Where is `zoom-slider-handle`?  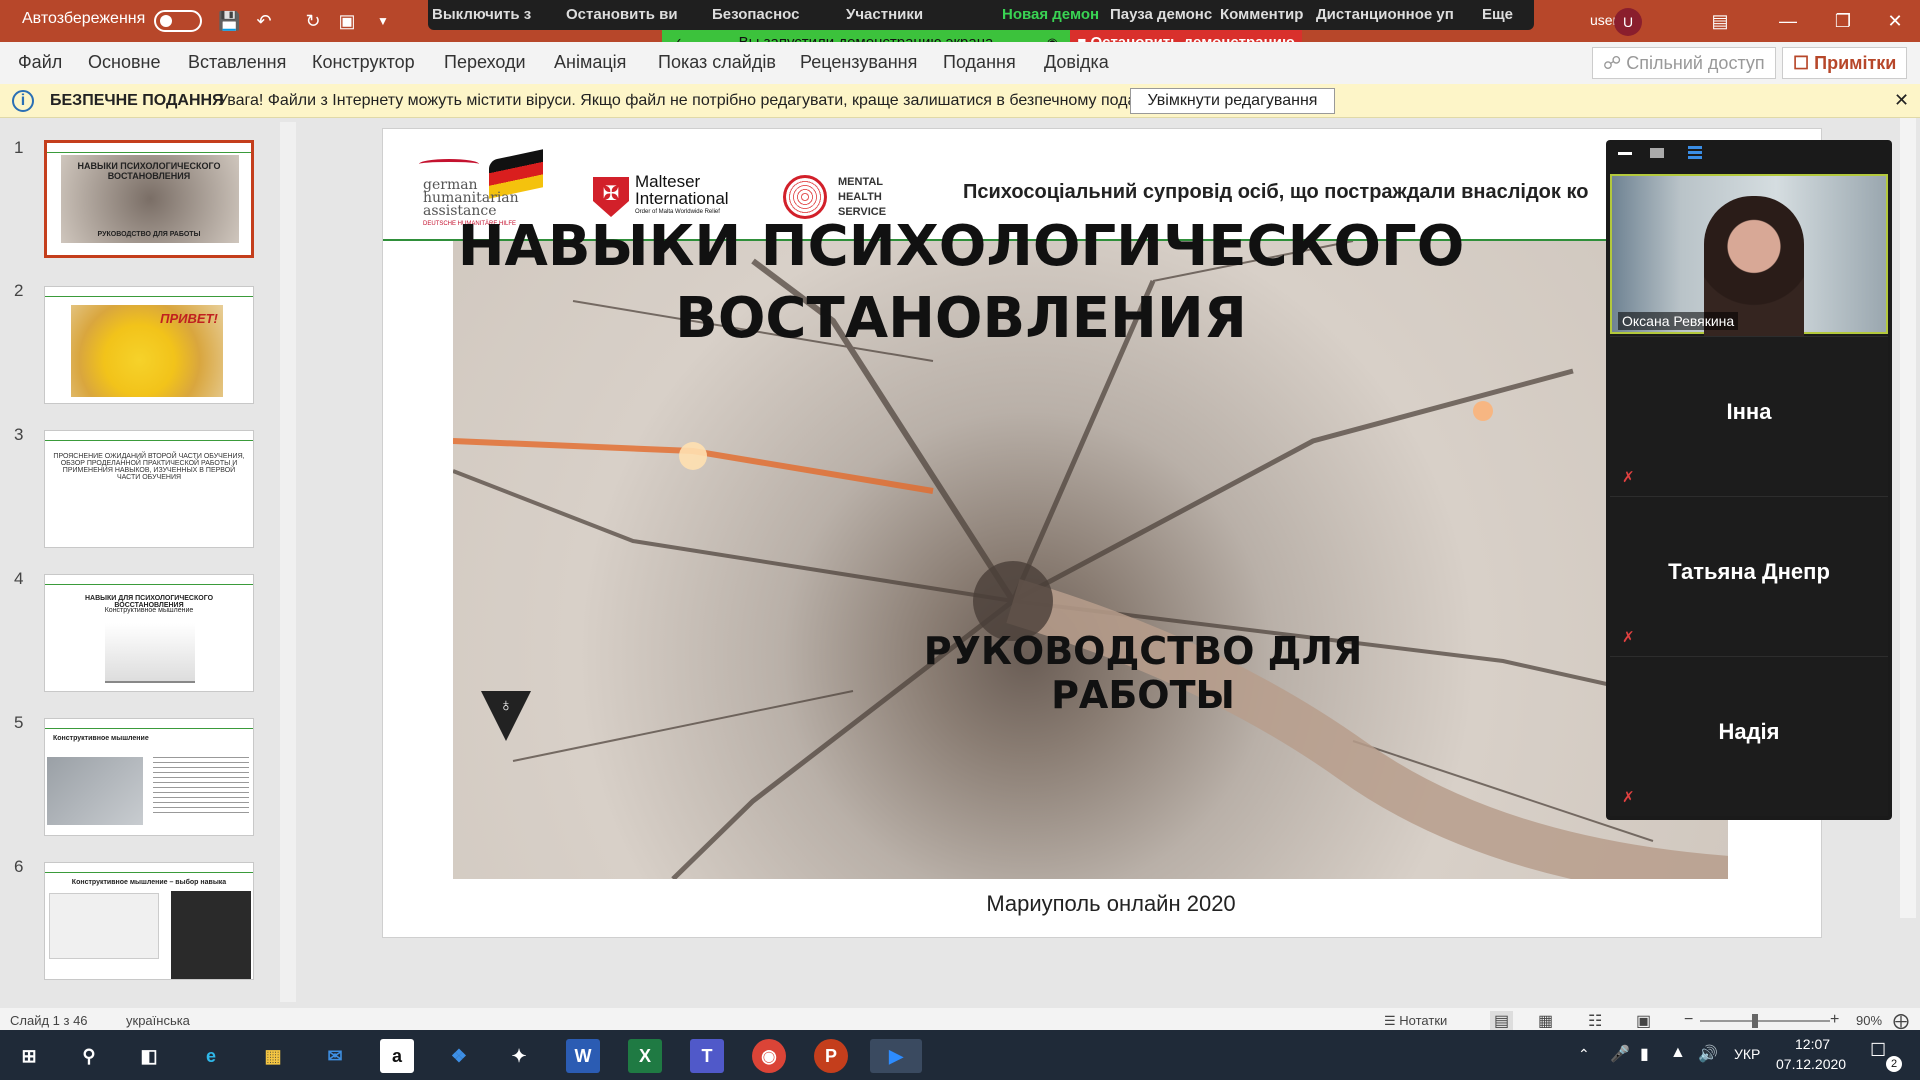
zoom-slider-handle is located at coordinates (1755, 1021).